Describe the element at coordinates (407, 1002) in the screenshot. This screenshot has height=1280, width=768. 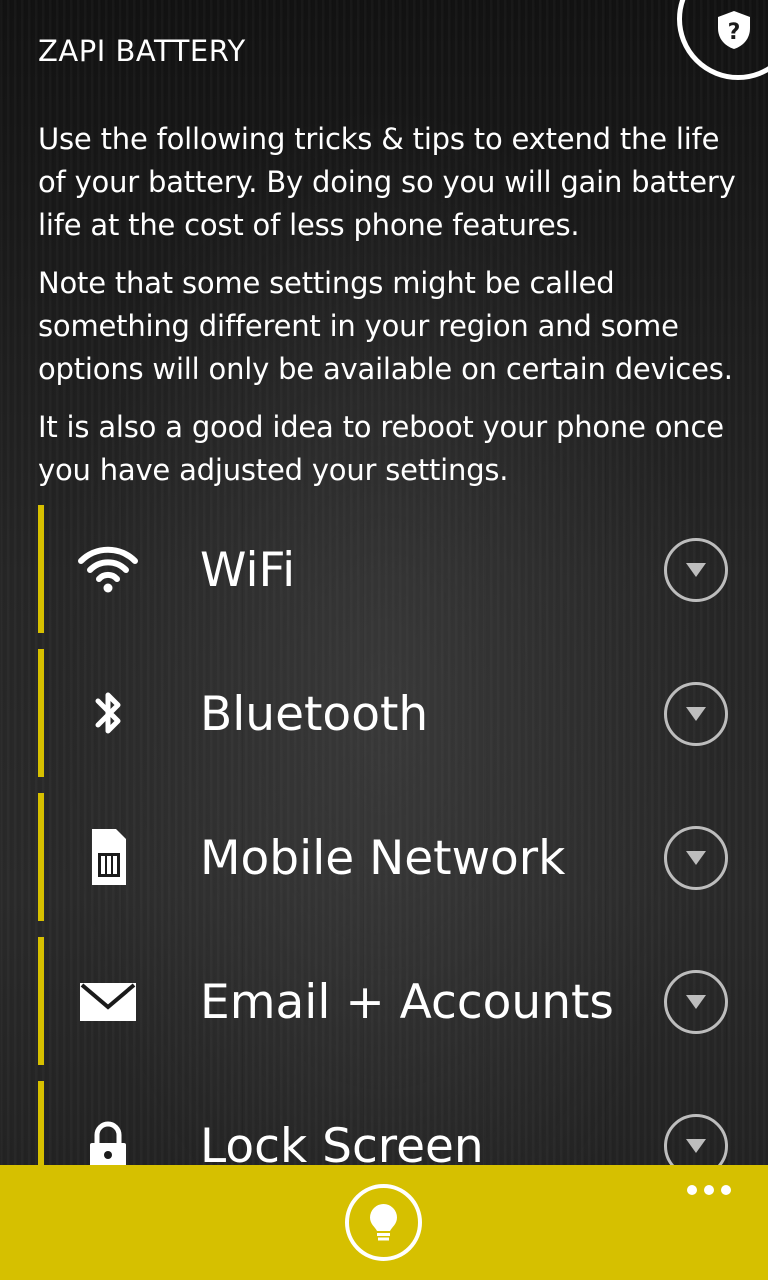
I see `tip-label: Email + Accounts` at that location.